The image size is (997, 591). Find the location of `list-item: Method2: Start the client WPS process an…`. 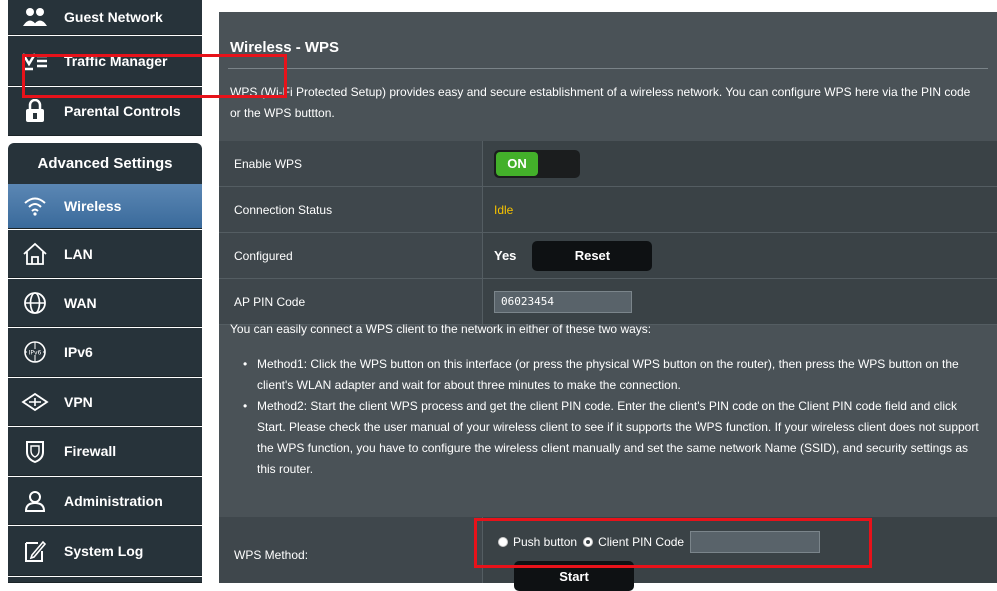

list-item: Method2: Start the client WPS process an… is located at coordinates (613, 438).